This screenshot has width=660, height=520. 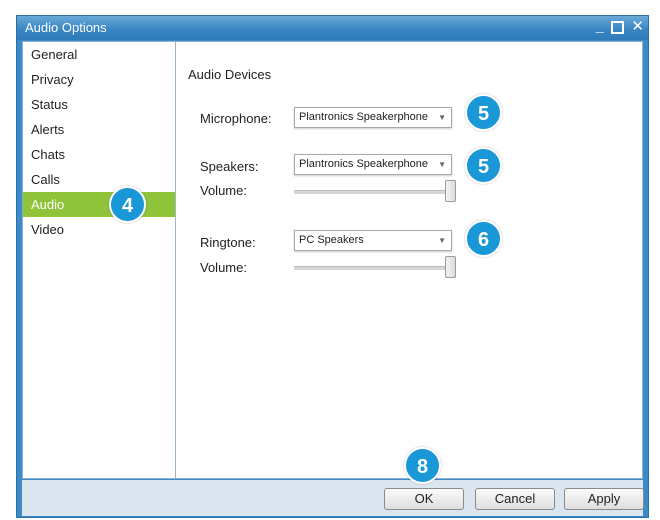 What do you see at coordinates (236, 118) in the screenshot?
I see `microphone-label: Microphone:` at bounding box center [236, 118].